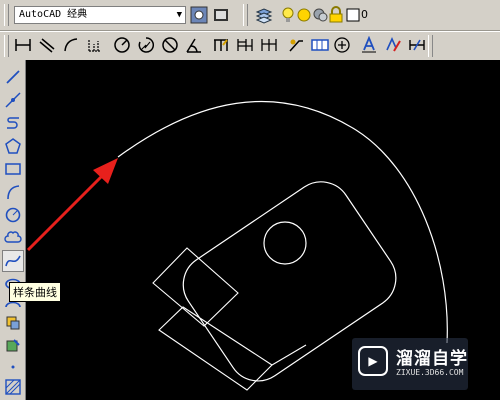 This screenshot has height=400, width=500. Describe the element at coordinates (13, 238) in the screenshot. I see `revision-cloud-icon` at that location.